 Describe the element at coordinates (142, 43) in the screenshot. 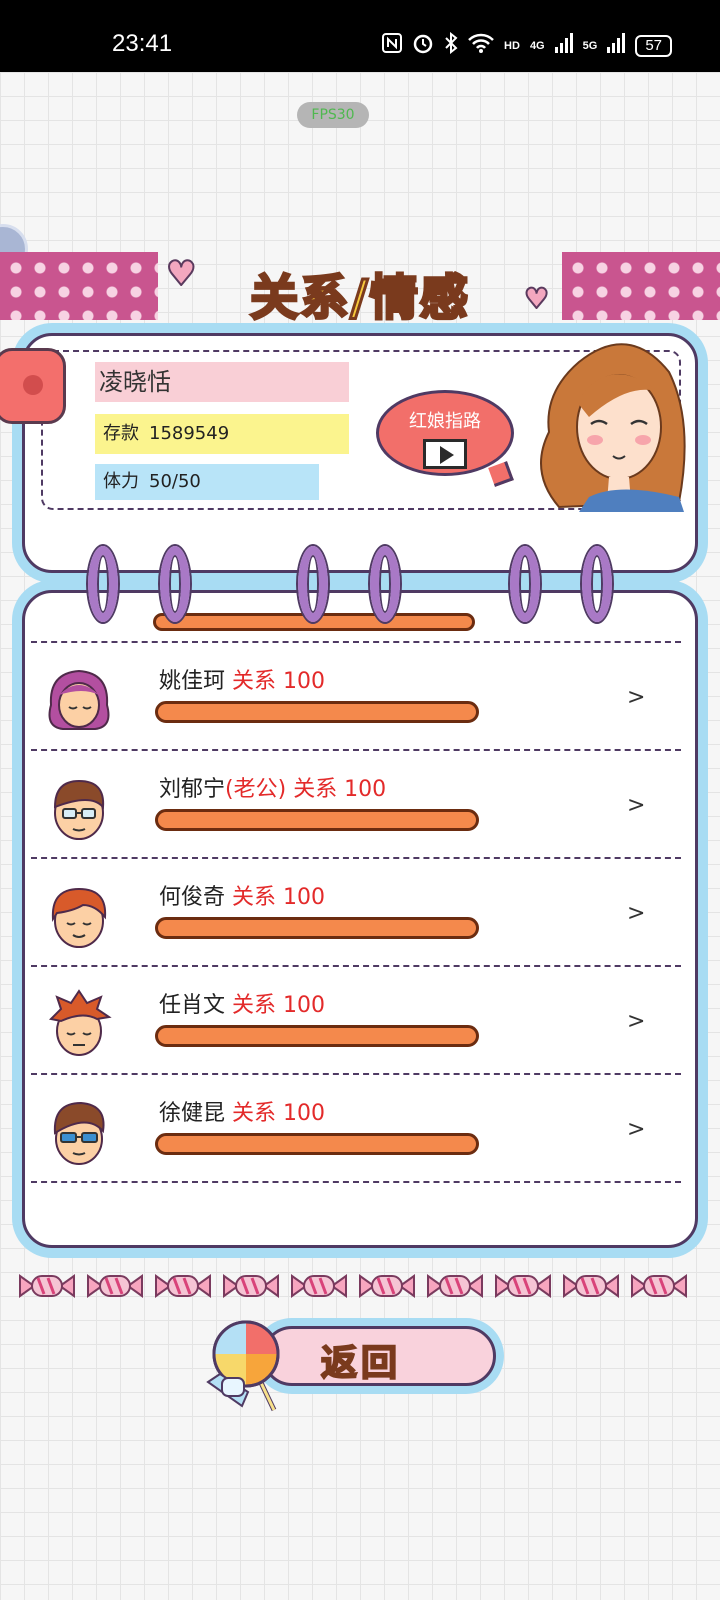

I see `status-time: 23:41` at that location.